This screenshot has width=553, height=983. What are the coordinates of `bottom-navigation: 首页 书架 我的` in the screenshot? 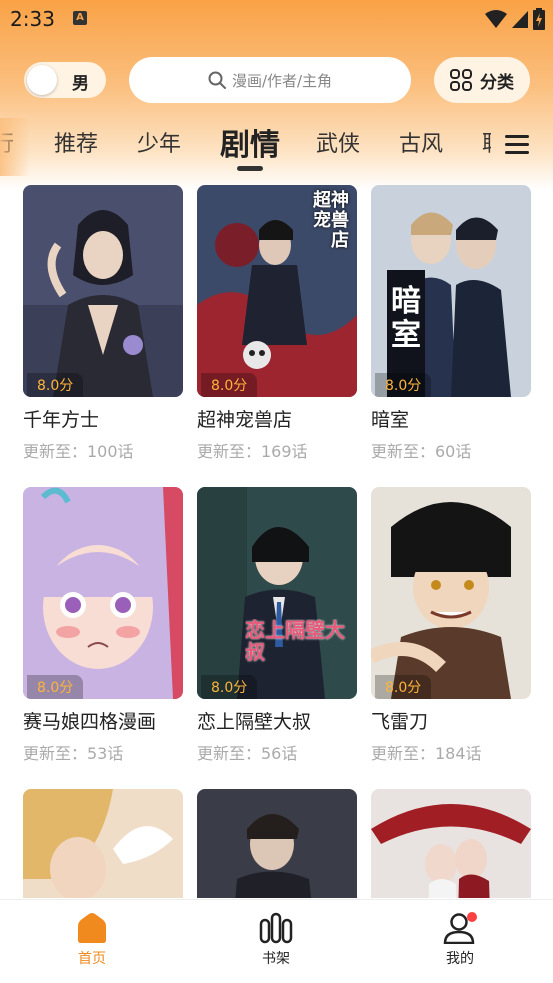 It's located at (276, 941).